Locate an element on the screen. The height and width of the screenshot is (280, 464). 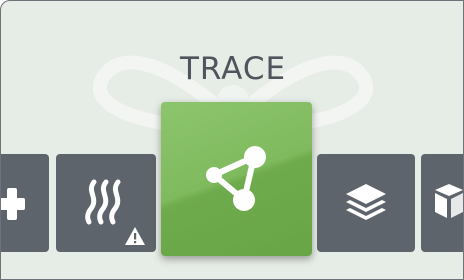
tile-layers is located at coordinates (366, 203).